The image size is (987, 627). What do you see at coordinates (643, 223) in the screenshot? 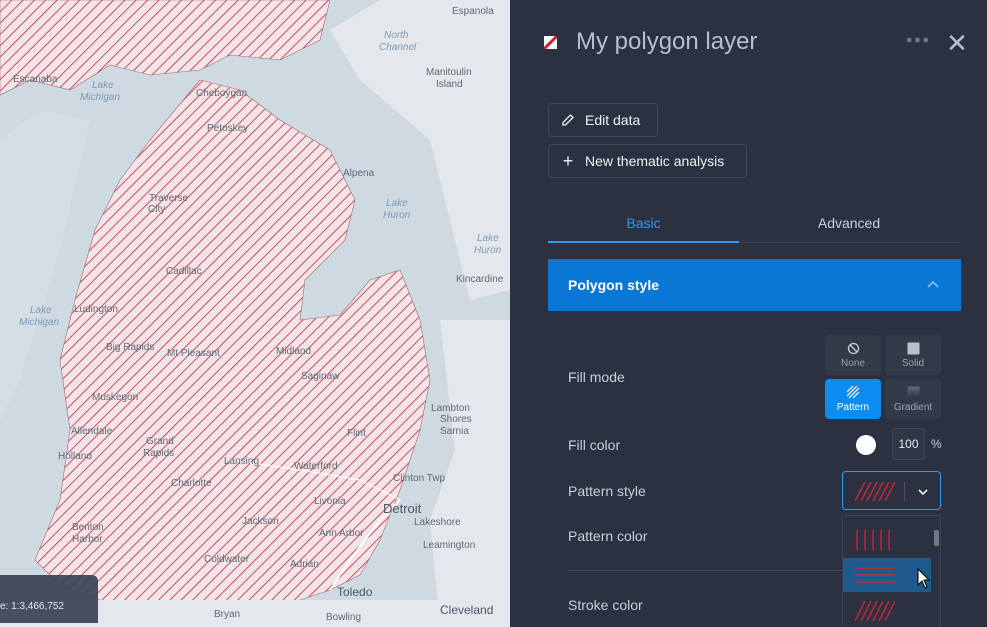
I see `tab-basic: Basic` at bounding box center [643, 223].